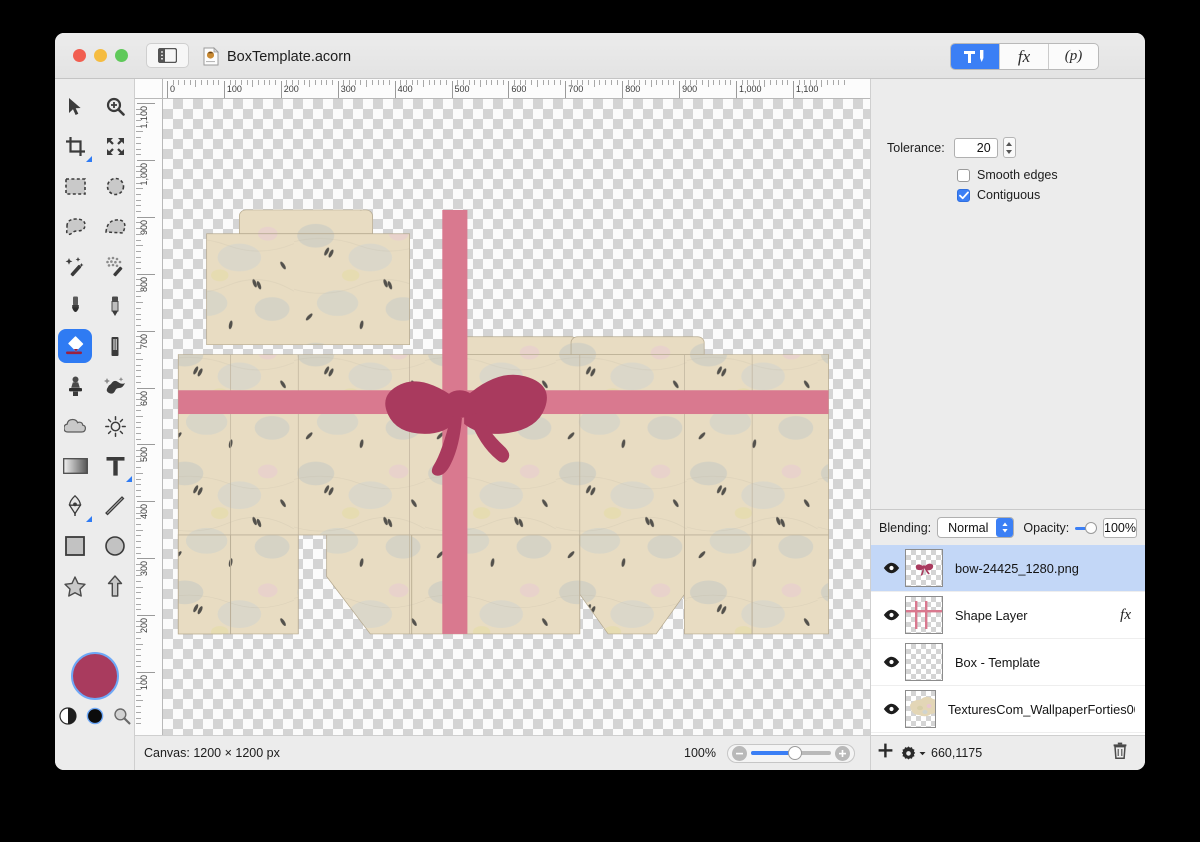  Describe the element at coordinates (794, 753) in the screenshot. I see `zoom-slider-knob` at that location.